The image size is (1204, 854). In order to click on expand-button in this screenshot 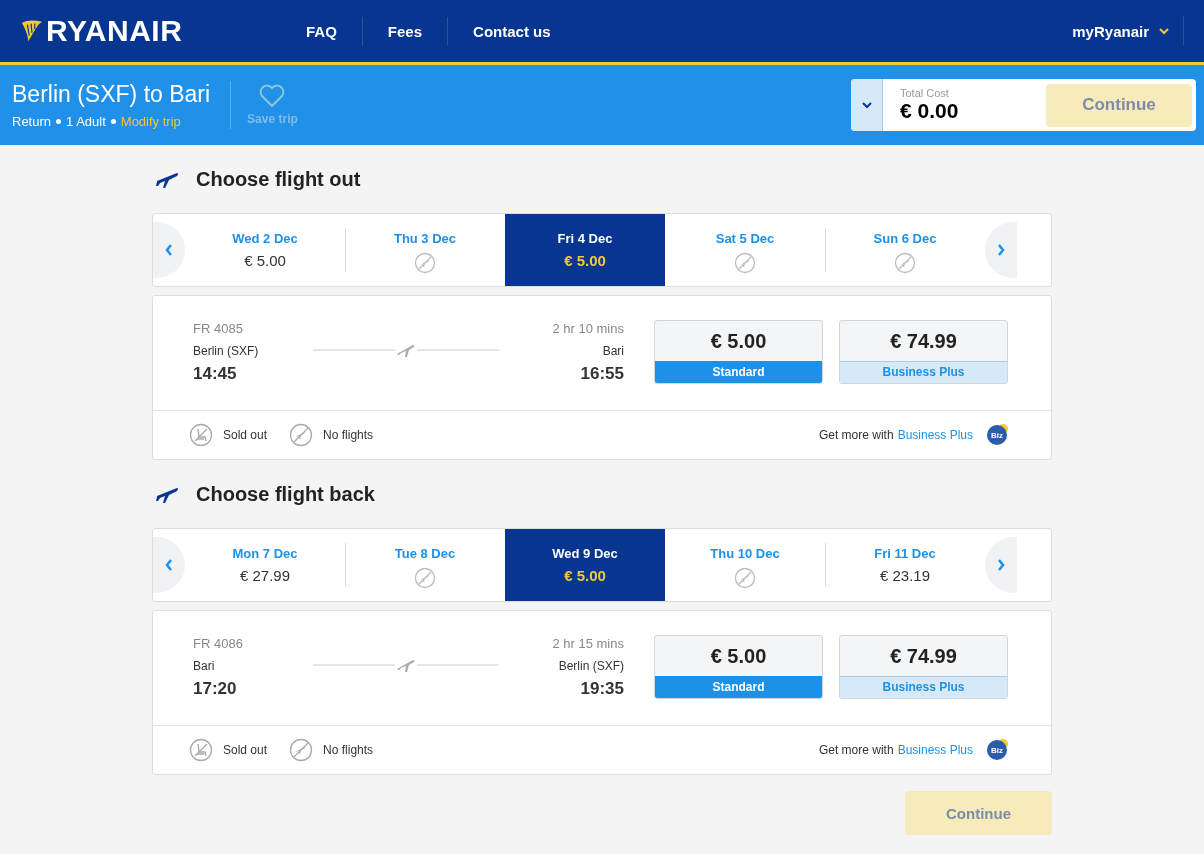, I will do `click(867, 105)`.